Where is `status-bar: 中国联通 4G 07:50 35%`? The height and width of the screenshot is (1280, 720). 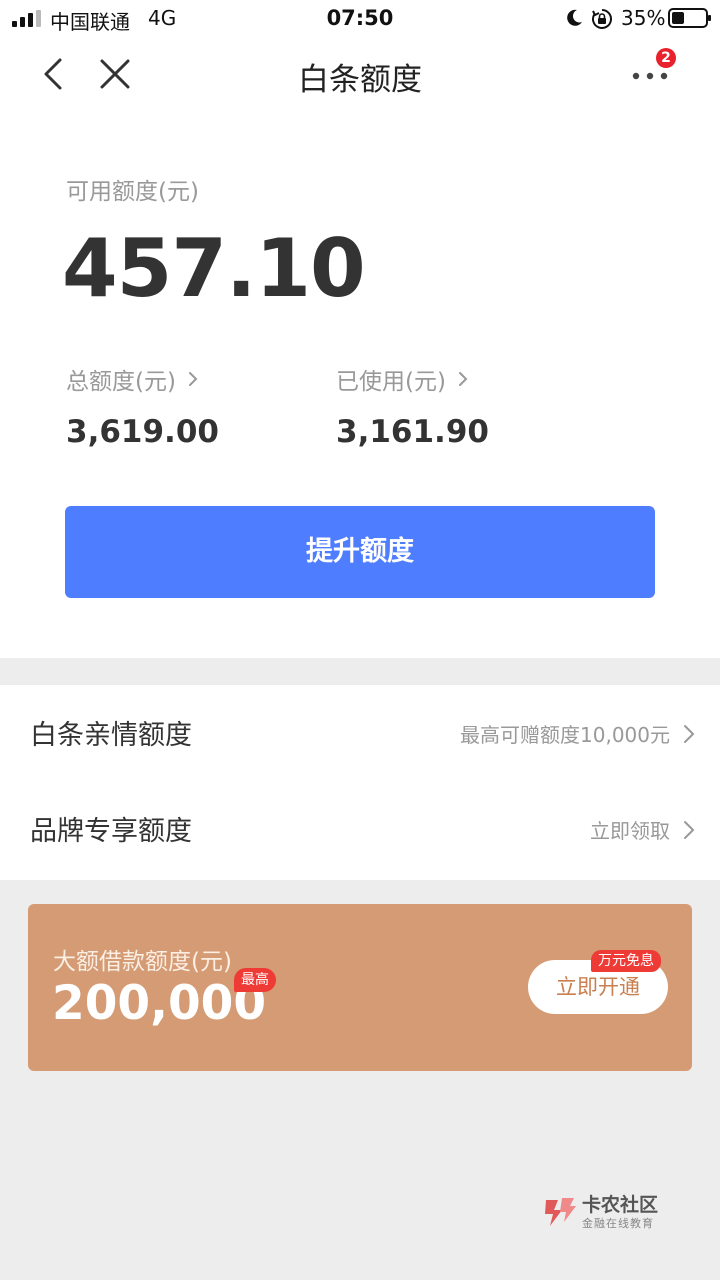
status-bar: 中国联通 4G 07:50 35% is located at coordinates (360, 18).